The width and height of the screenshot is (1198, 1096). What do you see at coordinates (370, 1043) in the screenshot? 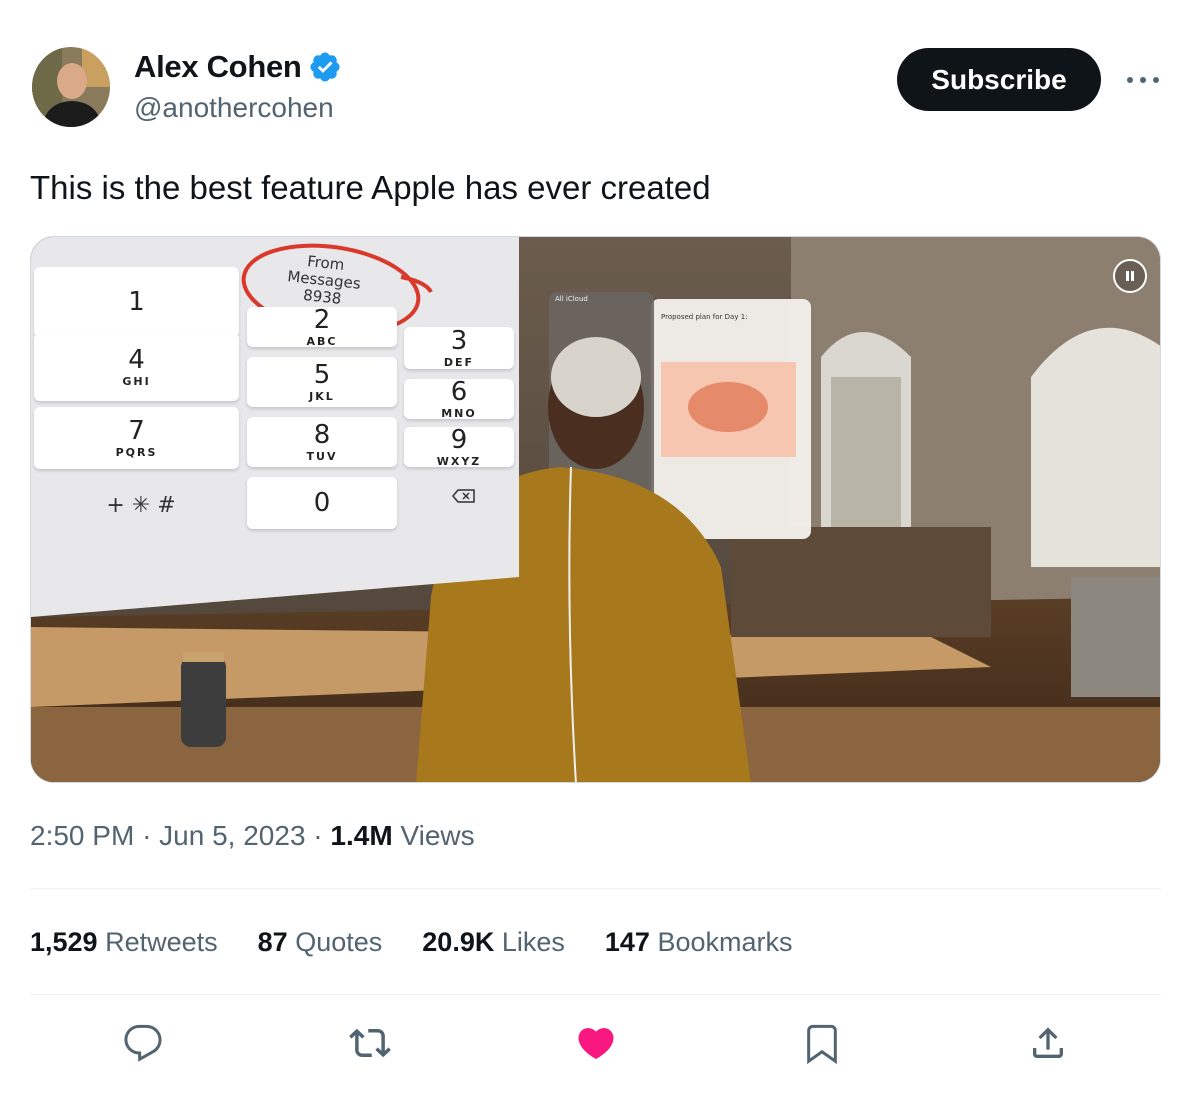
I see `retweet-icon` at bounding box center [370, 1043].